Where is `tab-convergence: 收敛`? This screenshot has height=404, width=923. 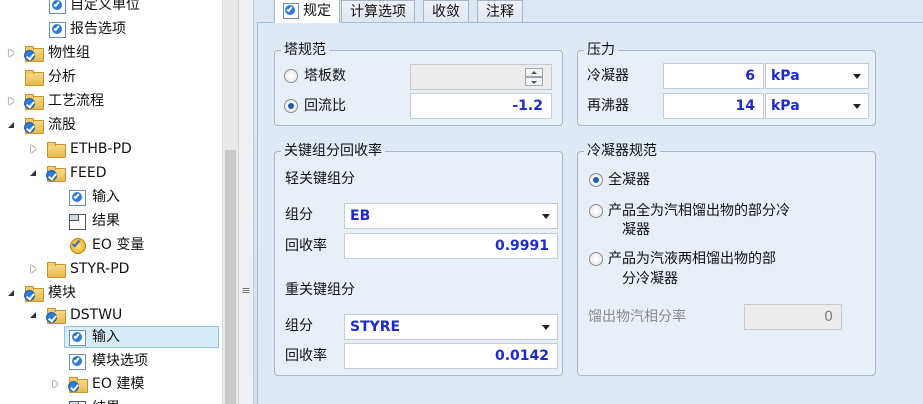
tab-convergence: 收敛 is located at coordinates (446, 11).